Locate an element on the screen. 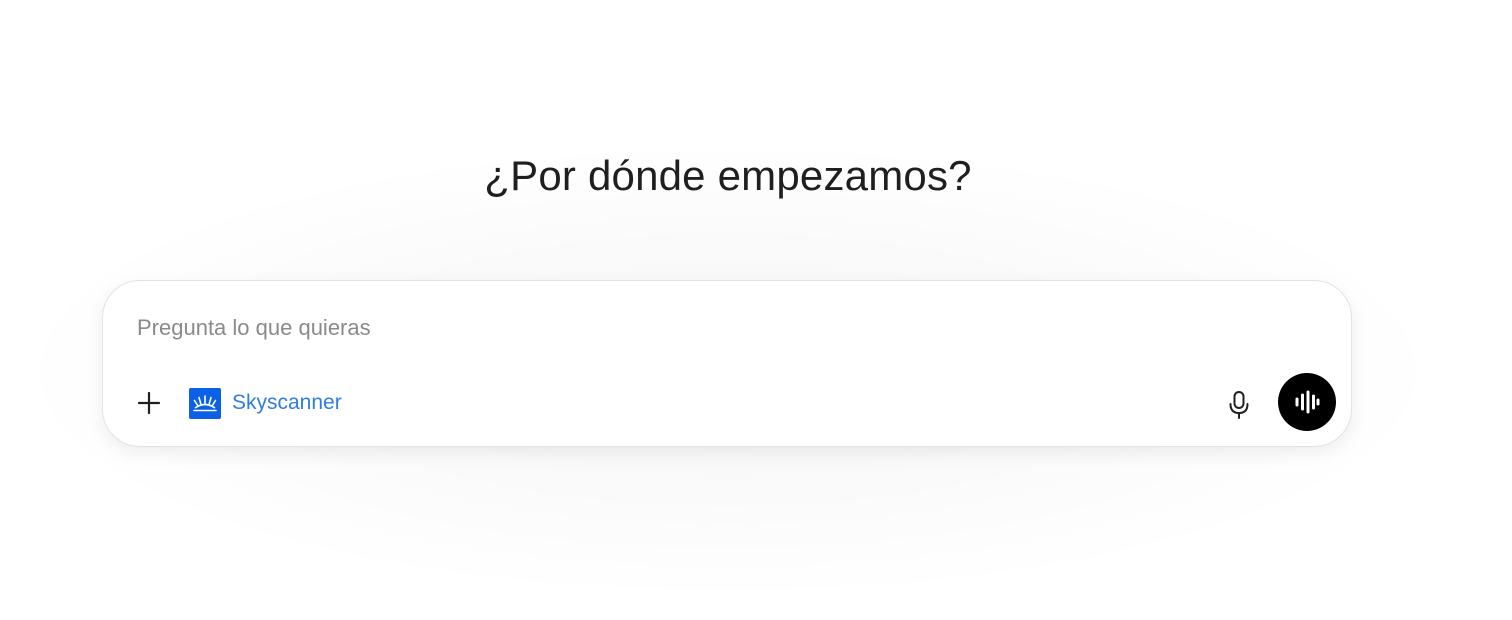 Image resolution: width=1512 pixels, height=620 pixels. plus-icon is located at coordinates (149, 403).